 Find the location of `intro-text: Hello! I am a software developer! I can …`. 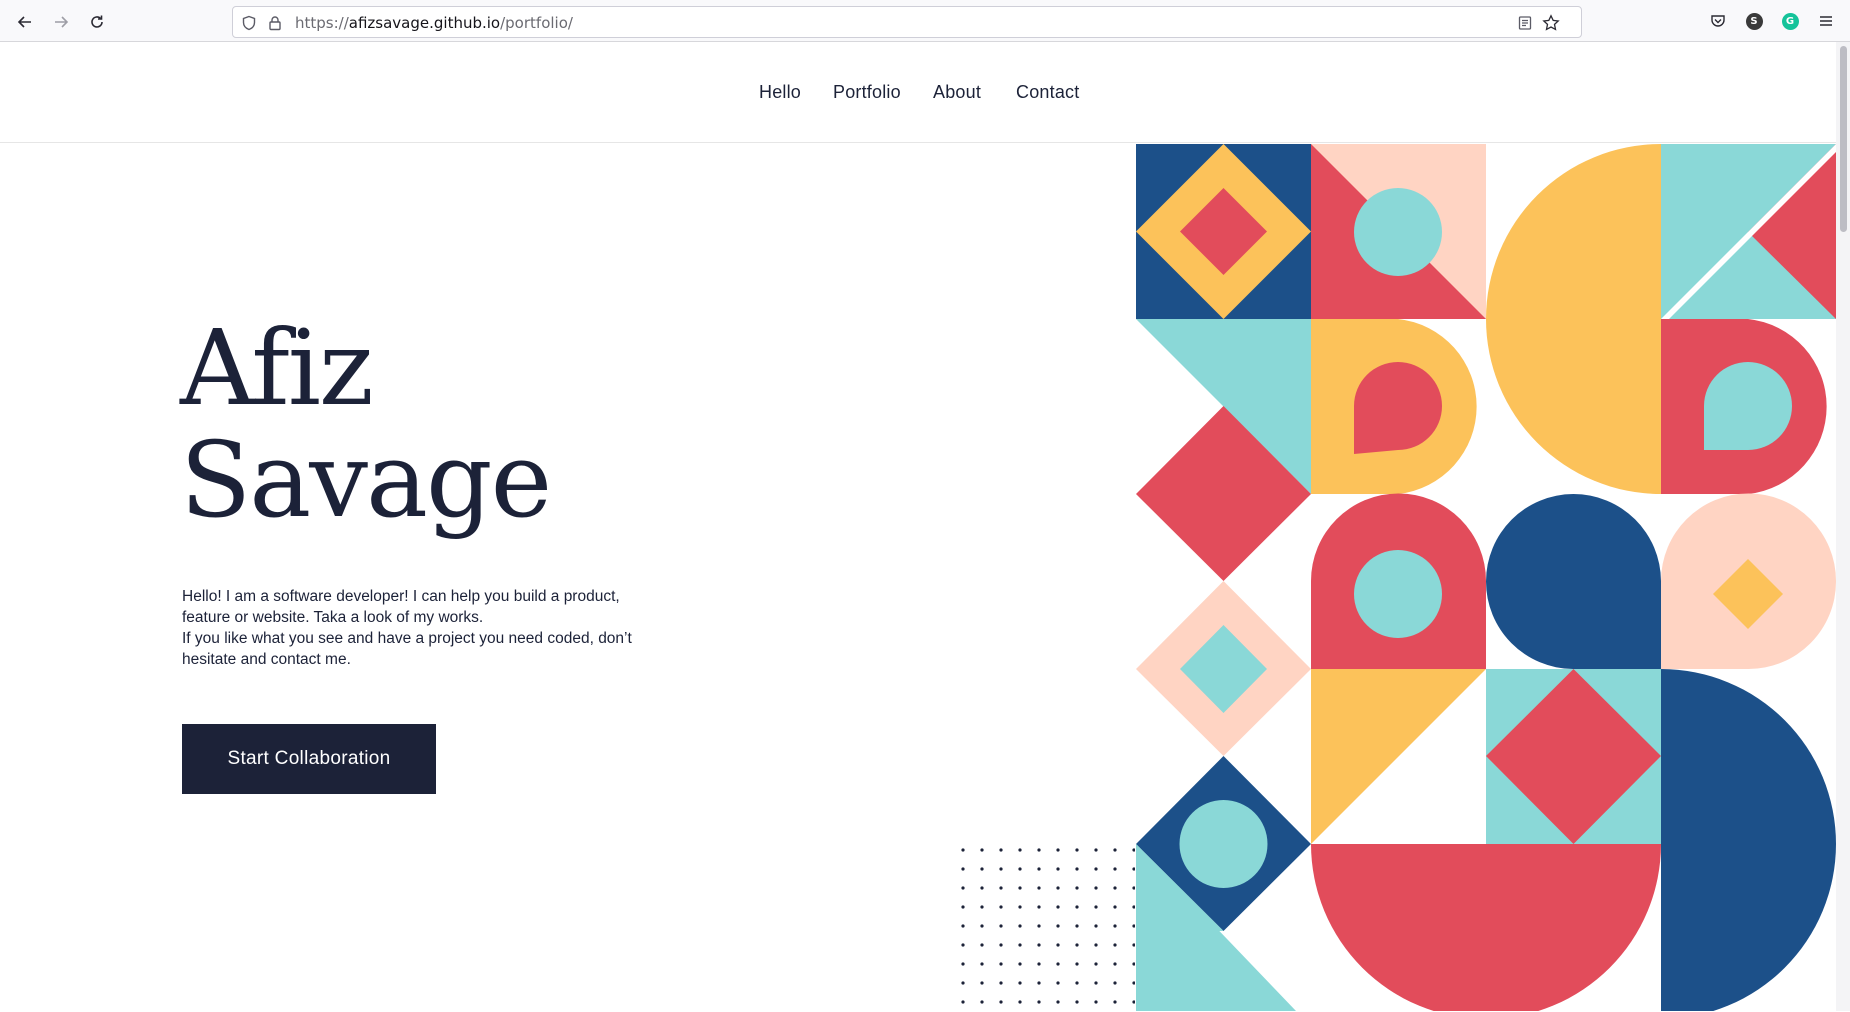

intro-text: Hello! I am a software developer! I can … is located at coordinates (422, 628).